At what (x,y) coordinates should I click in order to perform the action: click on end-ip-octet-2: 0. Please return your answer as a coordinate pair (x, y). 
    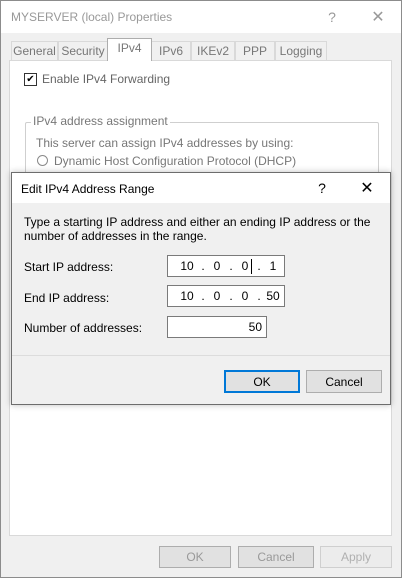
    Looking at the image, I should click on (217, 296).